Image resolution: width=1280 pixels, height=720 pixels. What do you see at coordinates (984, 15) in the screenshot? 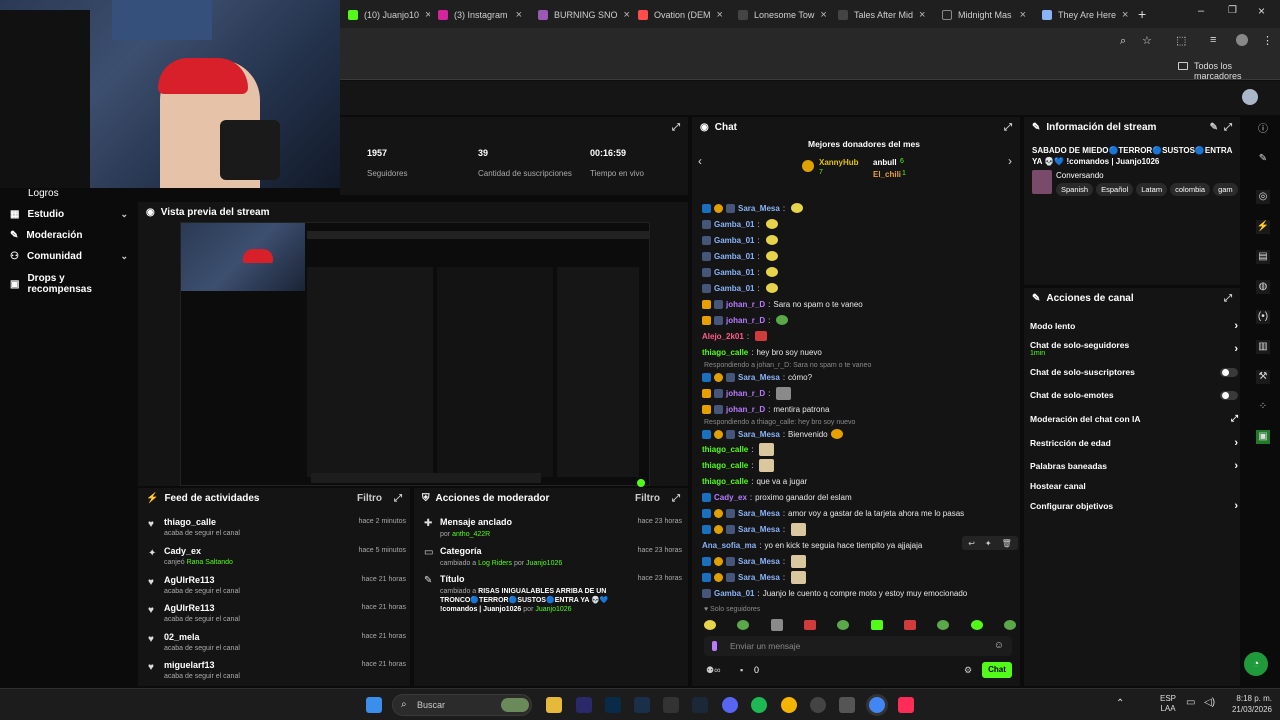
I see `browser-tab: Midnight Mas ×` at bounding box center [984, 15].